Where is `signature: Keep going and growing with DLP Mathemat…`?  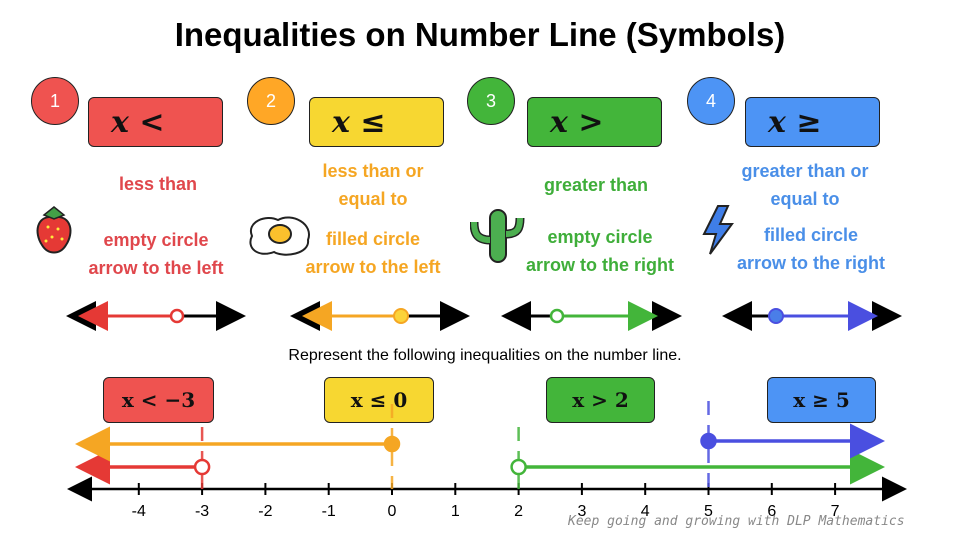 signature: Keep going and growing with DLP Mathemat… is located at coordinates (736, 521).